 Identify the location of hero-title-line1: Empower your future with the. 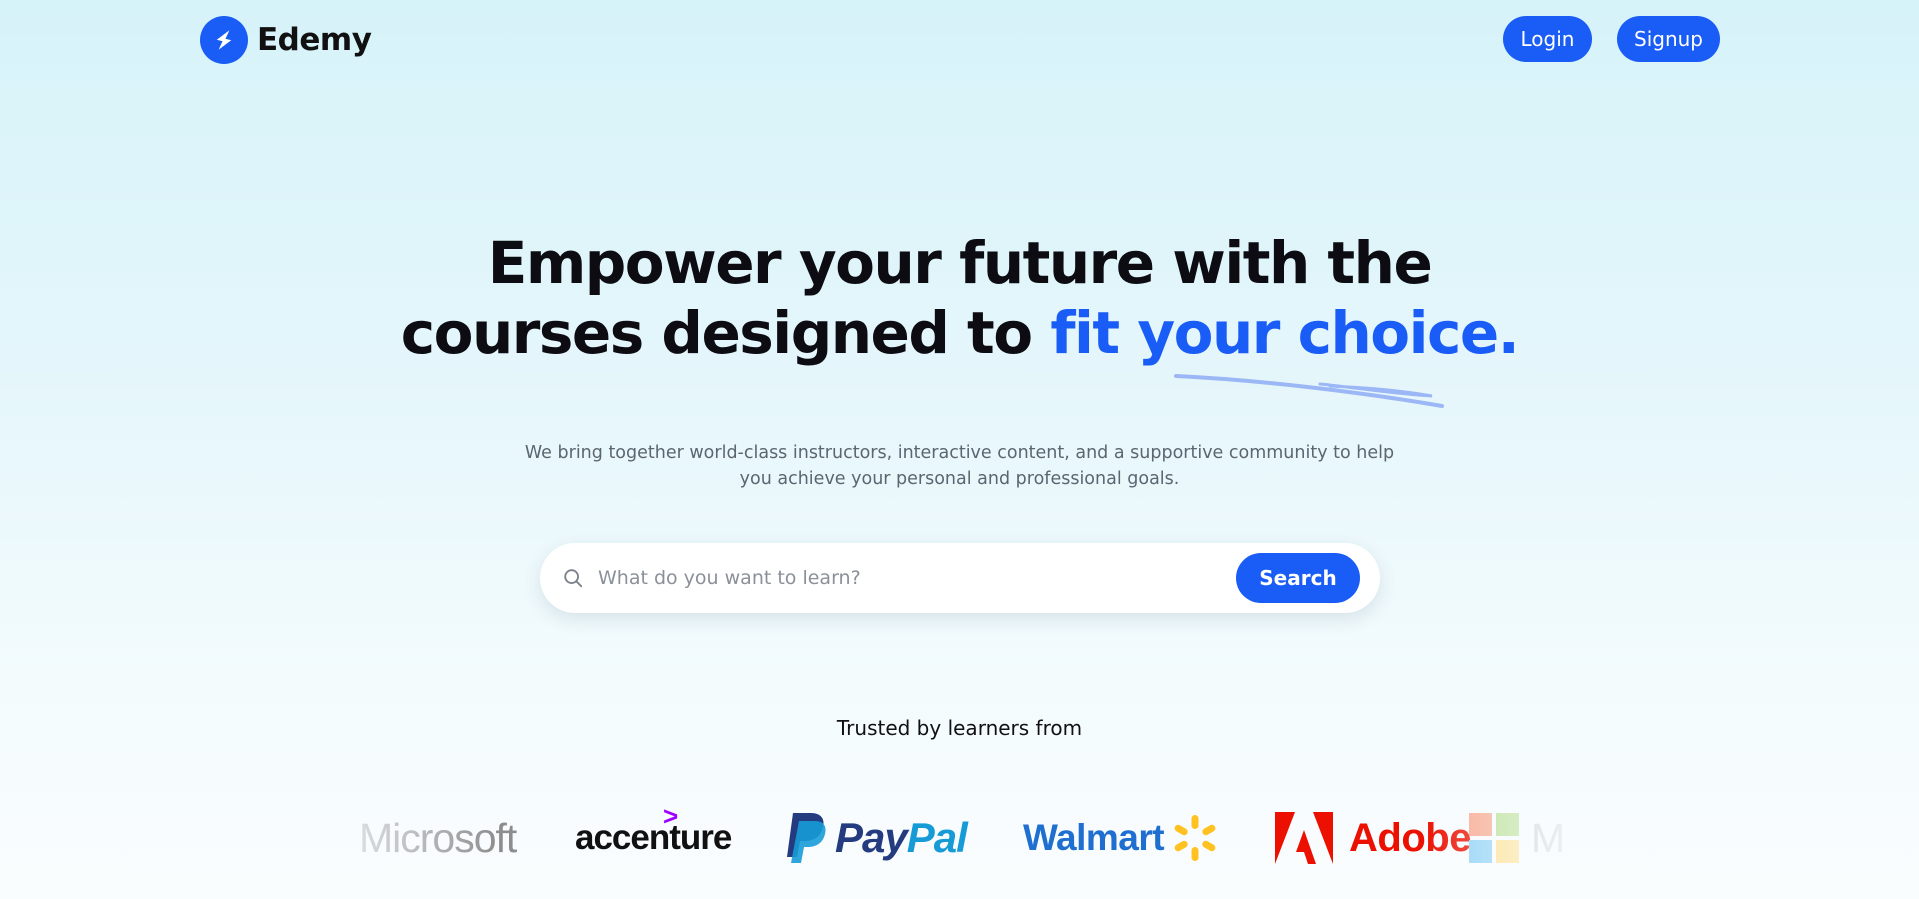
(960, 263).